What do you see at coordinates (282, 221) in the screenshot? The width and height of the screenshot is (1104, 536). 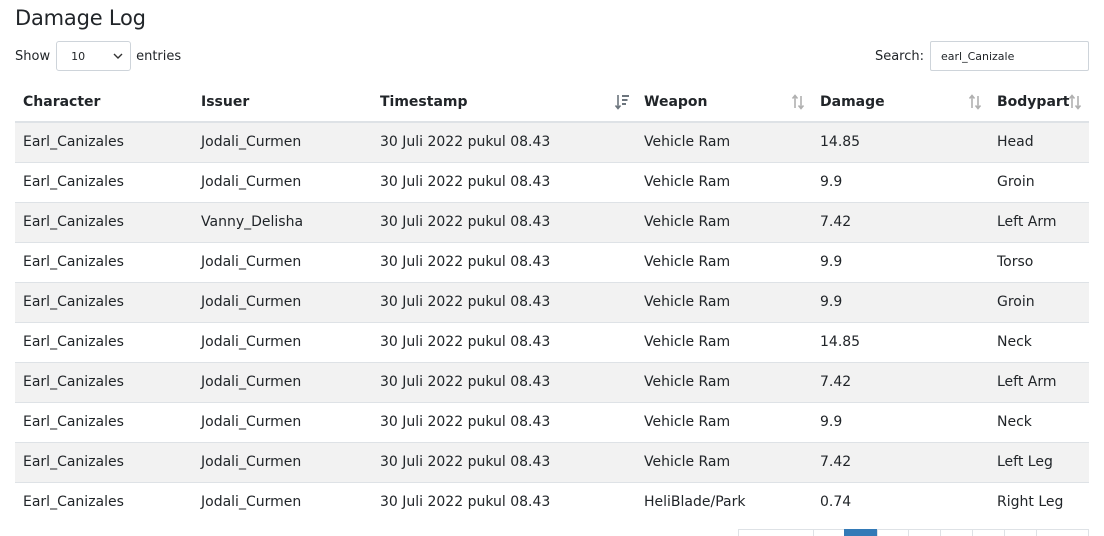 I see `cell-issuer: Vanny_Delisha` at bounding box center [282, 221].